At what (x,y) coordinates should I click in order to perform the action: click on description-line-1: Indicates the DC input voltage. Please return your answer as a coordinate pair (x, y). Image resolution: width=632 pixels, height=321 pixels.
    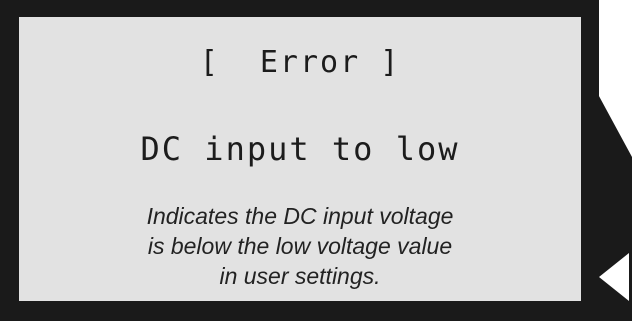
    Looking at the image, I should click on (300, 216).